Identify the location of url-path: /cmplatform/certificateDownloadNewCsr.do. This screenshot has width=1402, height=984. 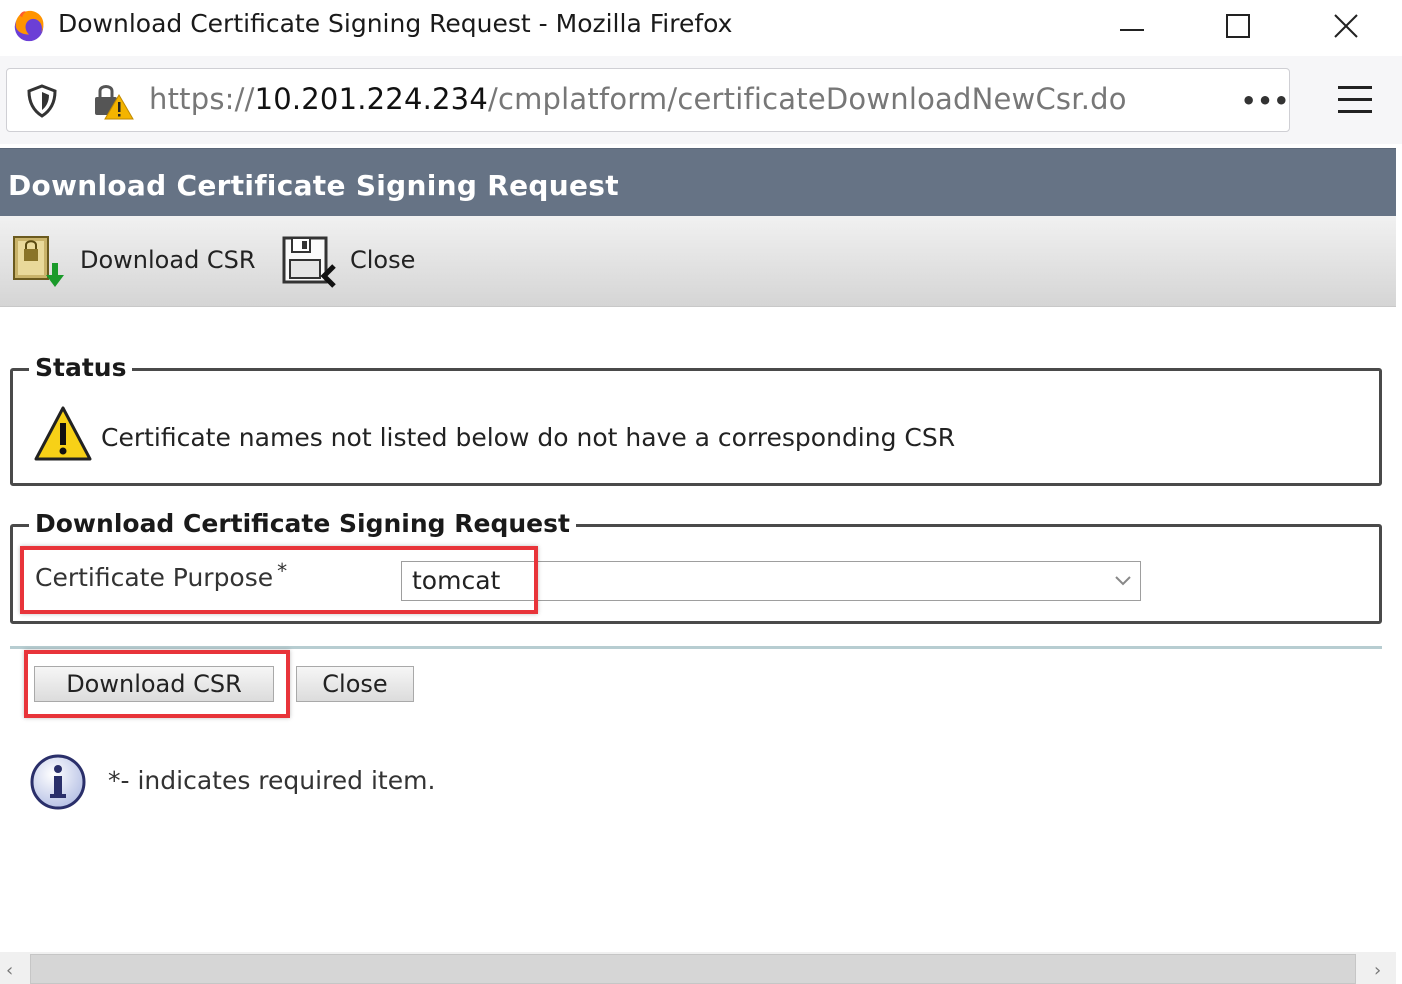
(807, 99).